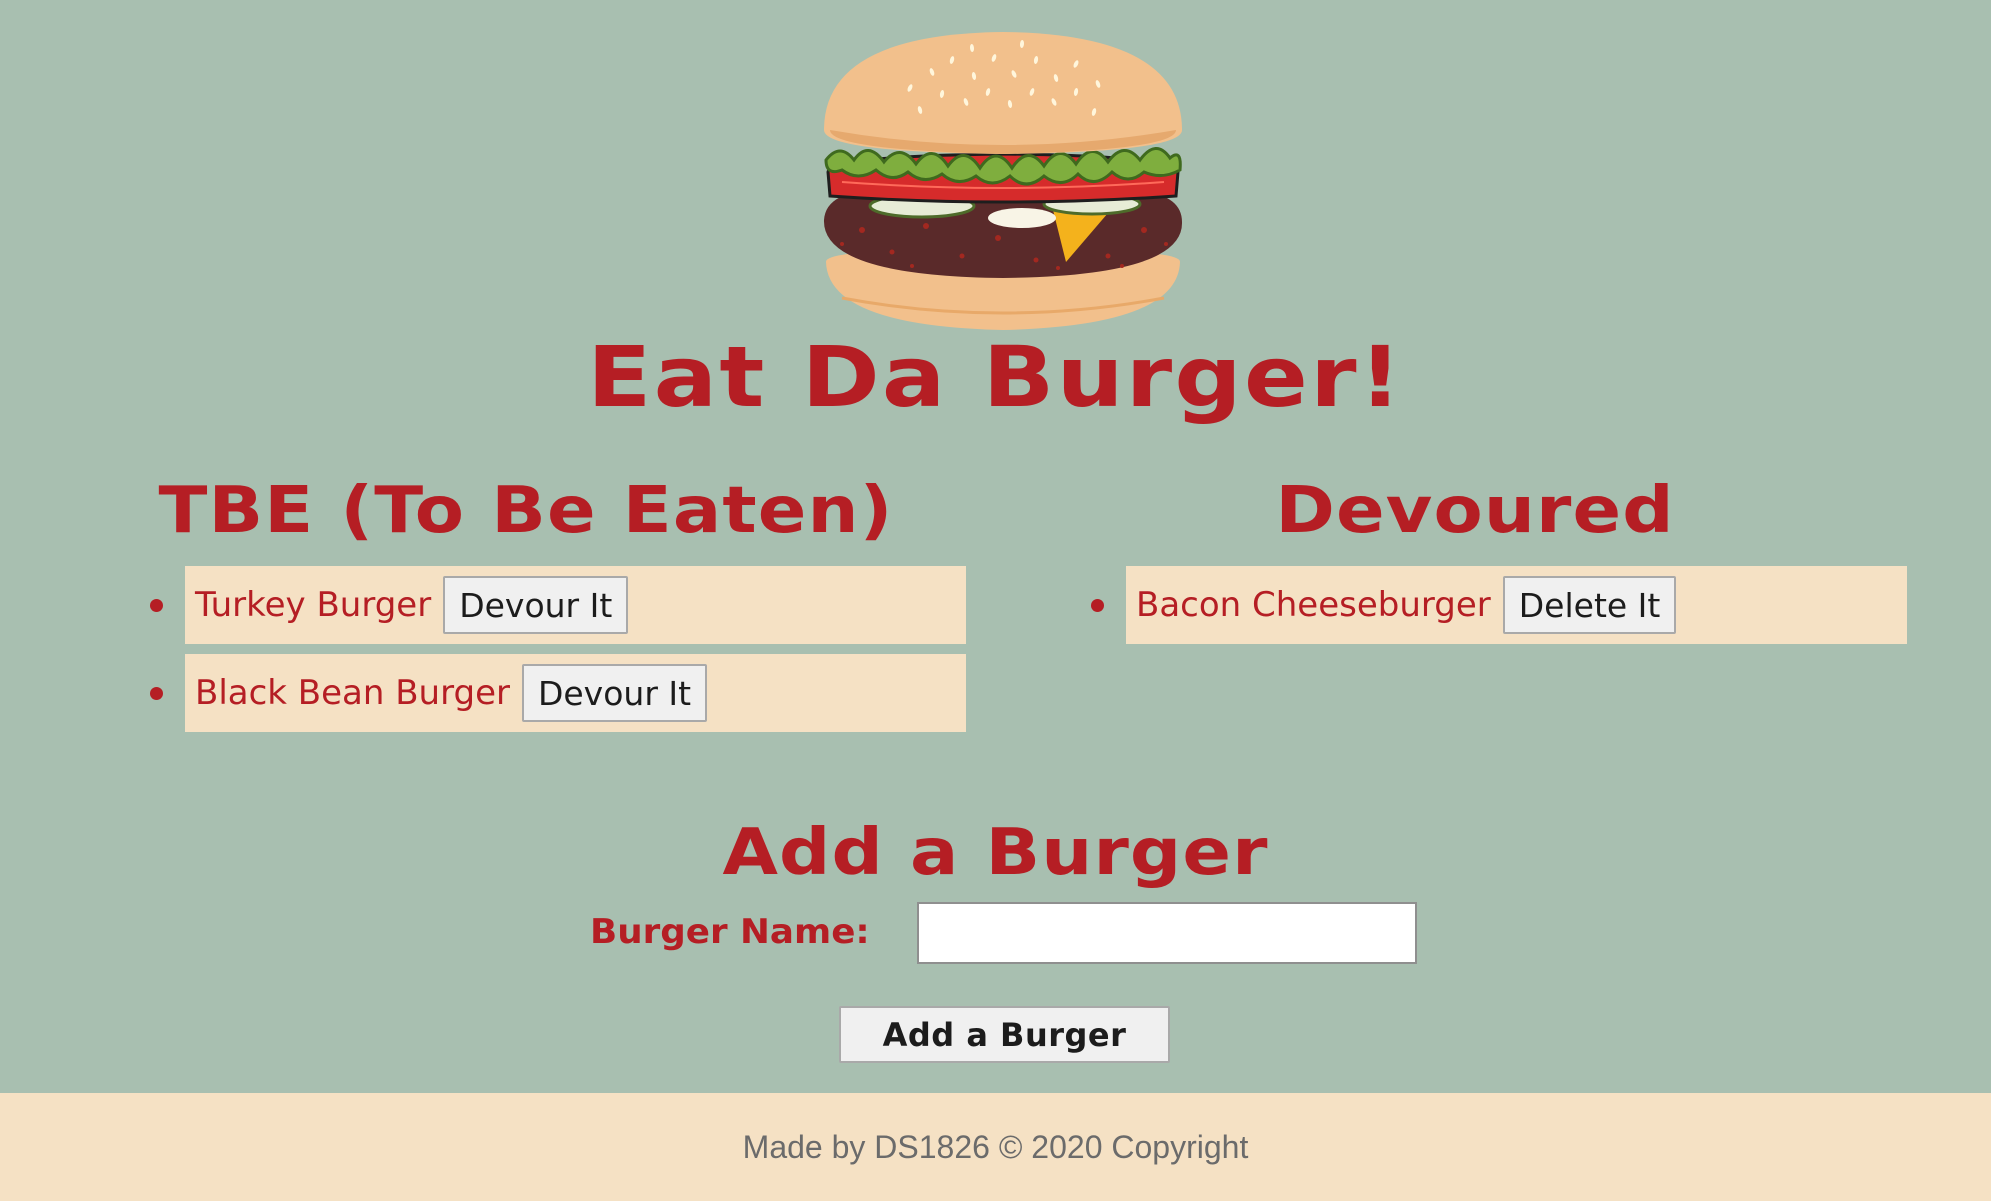  What do you see at coordinates (995, 377) in the screenshot?
I see `page-title: Eat Da Burger!` at bounding box center [995, 377].